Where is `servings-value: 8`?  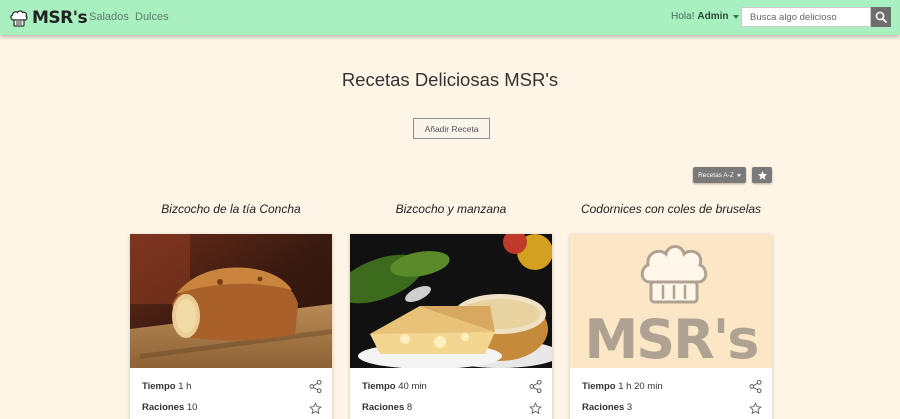 servings-value: 8 is located at coordinates (409, 407).